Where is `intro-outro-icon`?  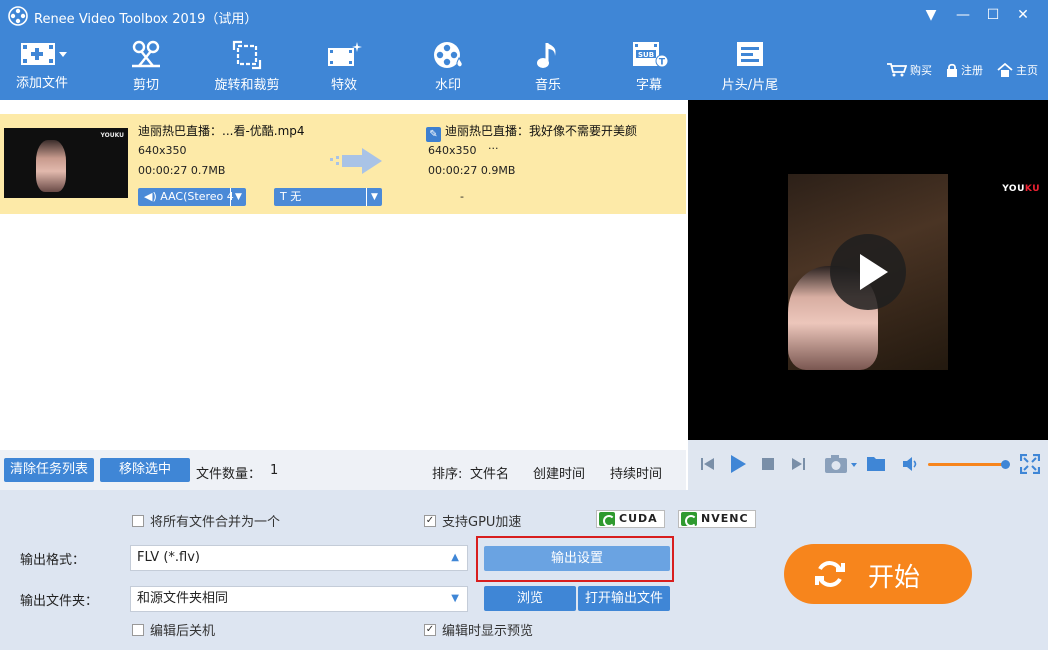 intro-outro-icon is located at coordinates (750, 54).